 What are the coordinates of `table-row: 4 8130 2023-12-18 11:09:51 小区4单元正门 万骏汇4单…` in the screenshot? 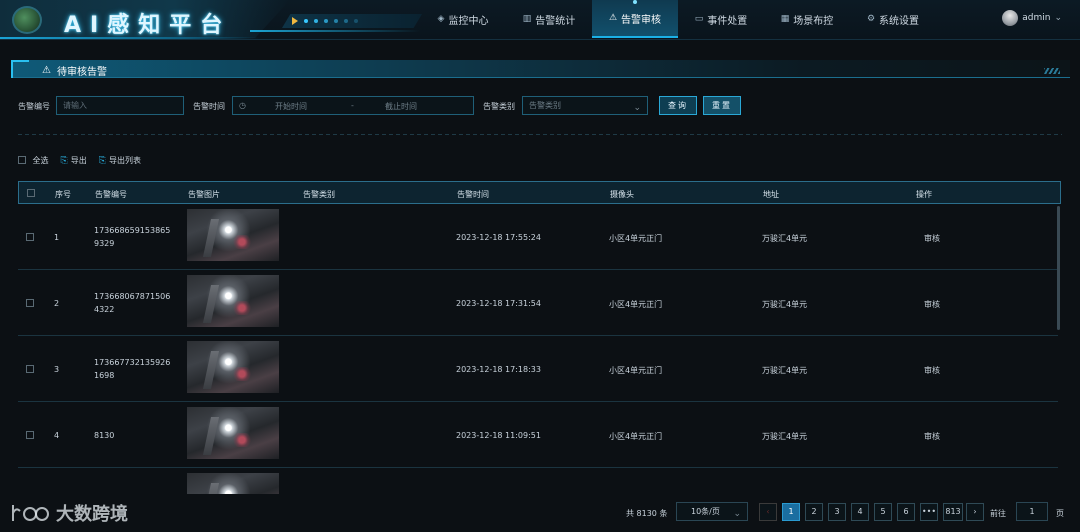 It's located at (538, 435).